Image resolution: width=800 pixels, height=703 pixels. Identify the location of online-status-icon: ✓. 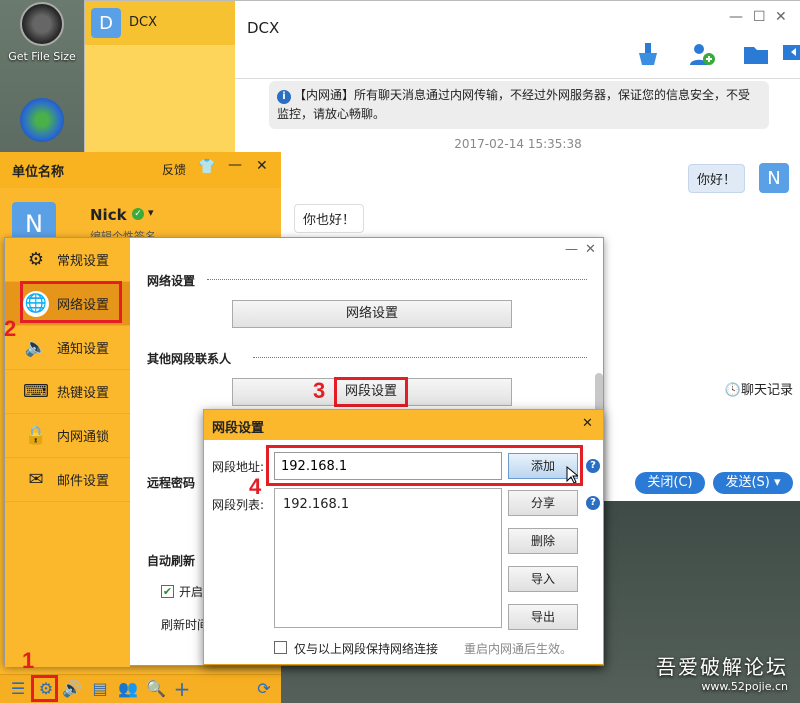
(138, 214).